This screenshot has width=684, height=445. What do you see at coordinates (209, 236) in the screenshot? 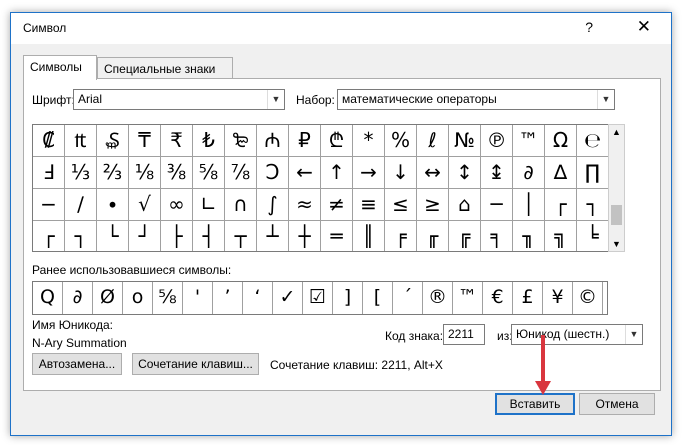
I see `symbol-cell: ┤` at bounding box center [209, 236].